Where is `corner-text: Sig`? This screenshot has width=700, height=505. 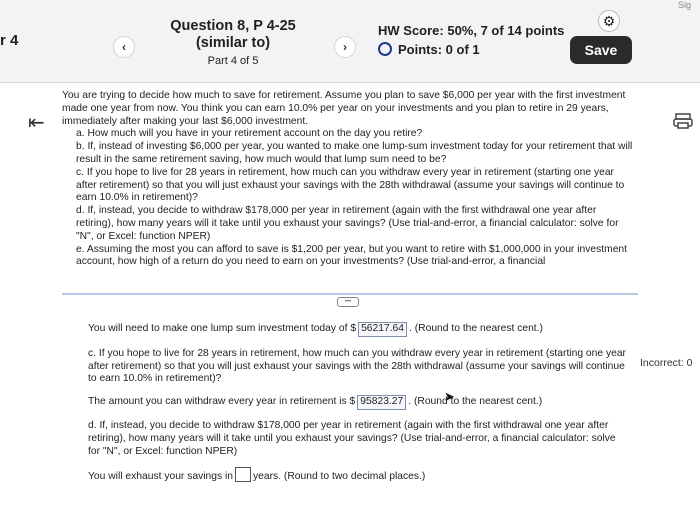 corner-text: Sig is located at coordinates (685, 5).